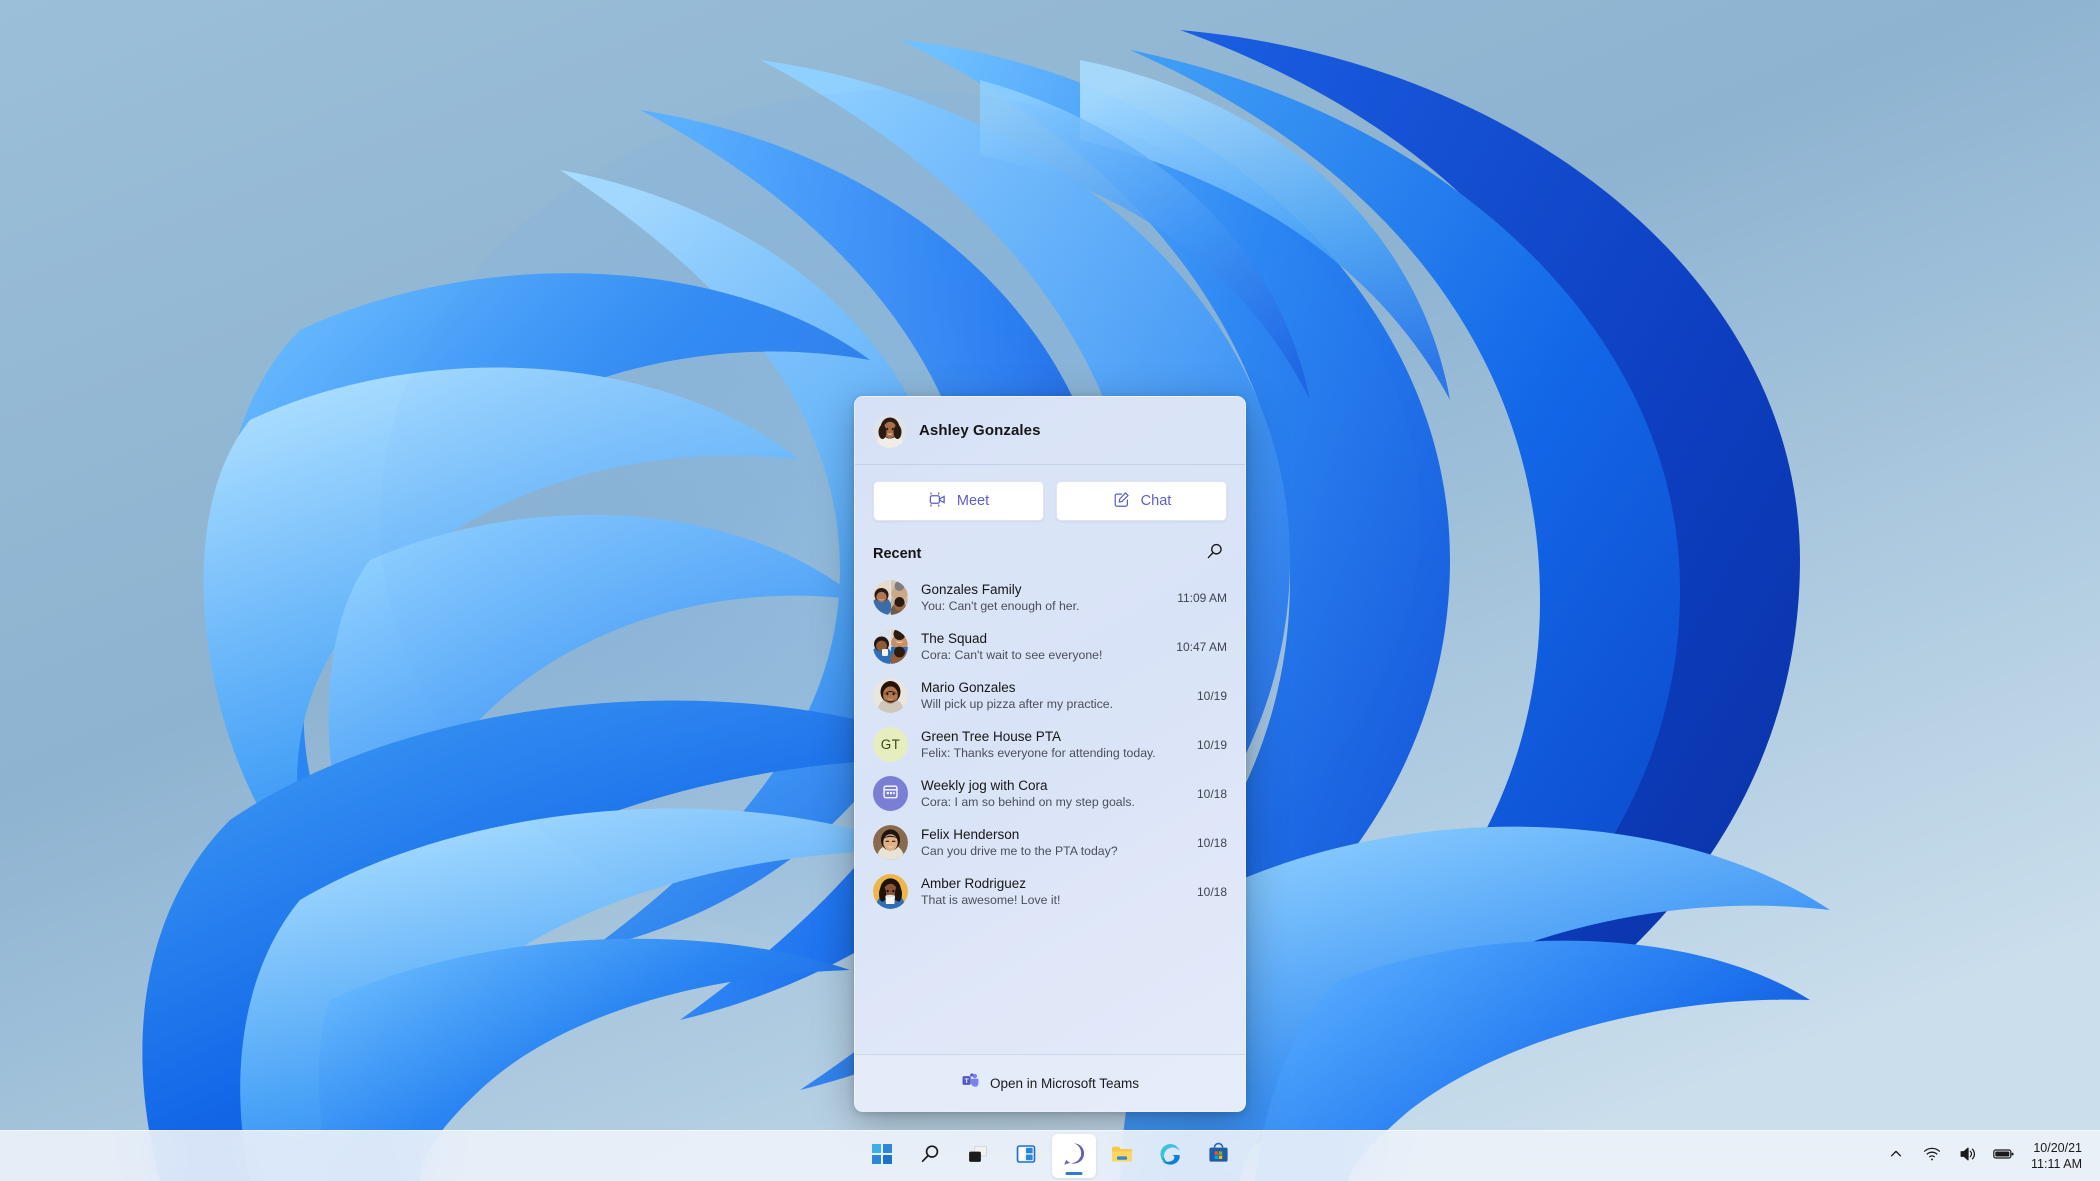 This screenshot has height=1181, width=2100. Describe the element at coordinates (1064, 1083) in the screenshot. I see `open-in-teams-label: Open in Microsoft Teams` at that location.